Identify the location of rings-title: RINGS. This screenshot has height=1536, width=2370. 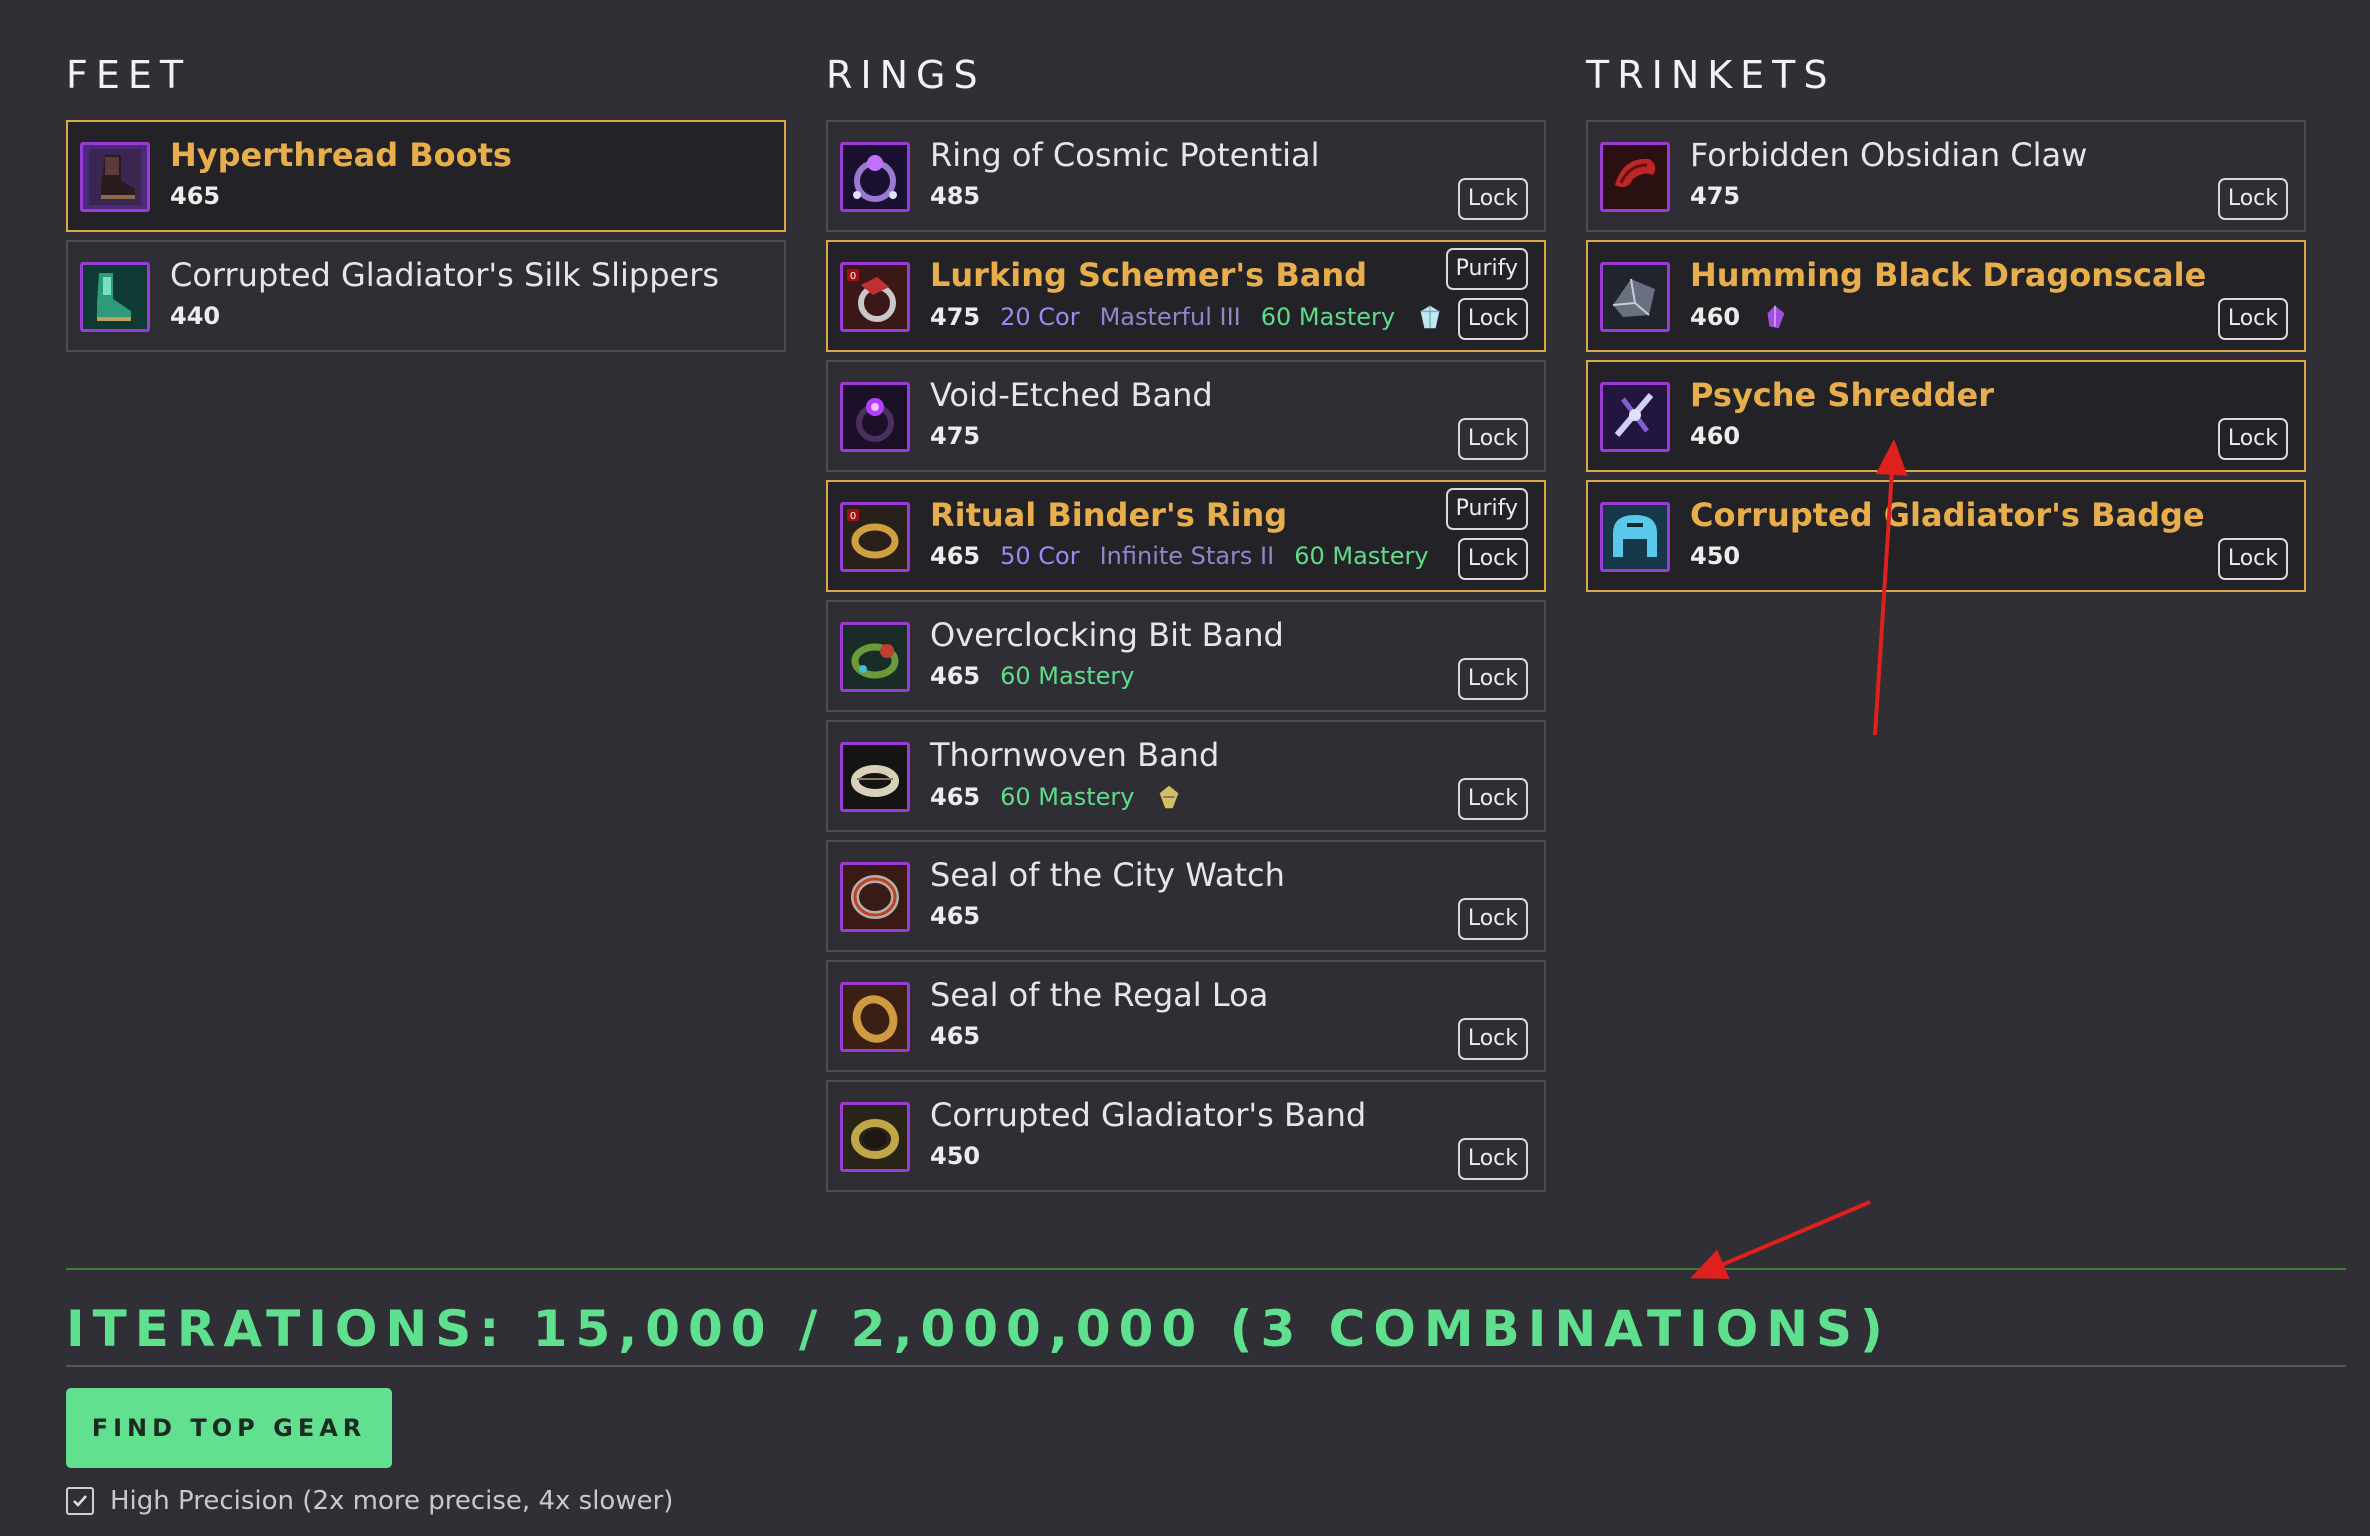
(906, 75).